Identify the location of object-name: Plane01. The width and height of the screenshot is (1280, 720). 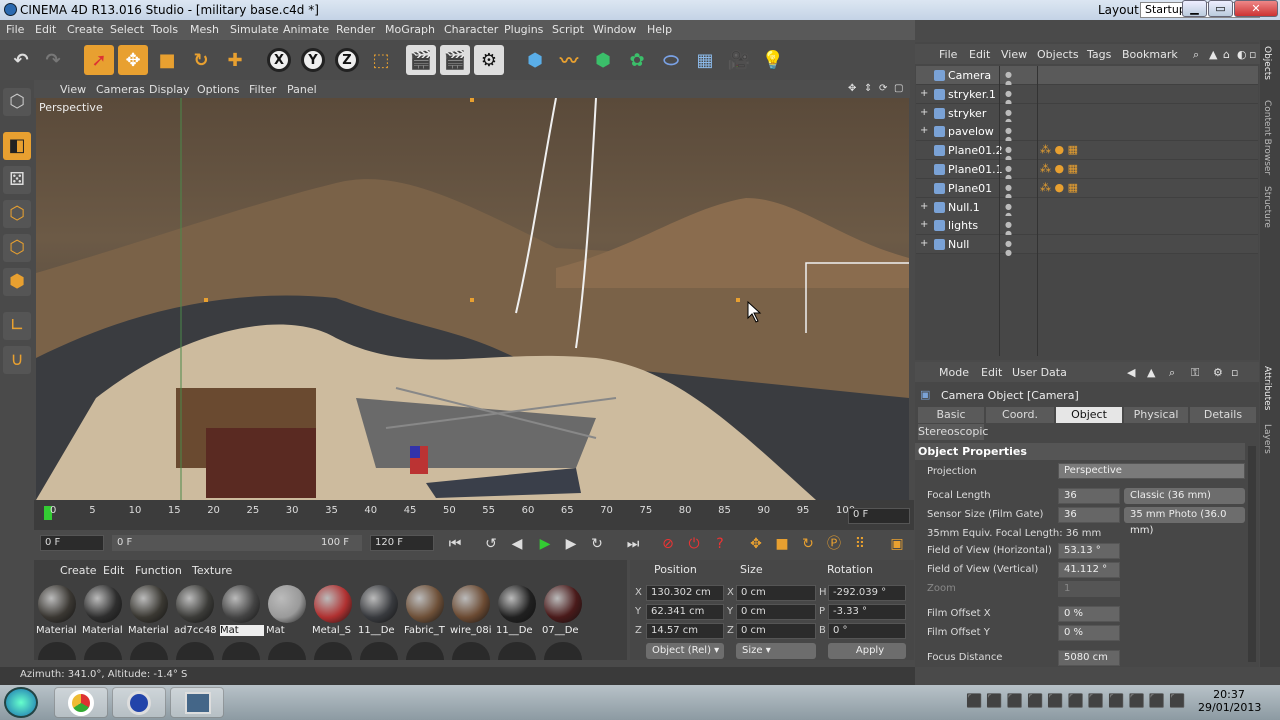
(970, 188).